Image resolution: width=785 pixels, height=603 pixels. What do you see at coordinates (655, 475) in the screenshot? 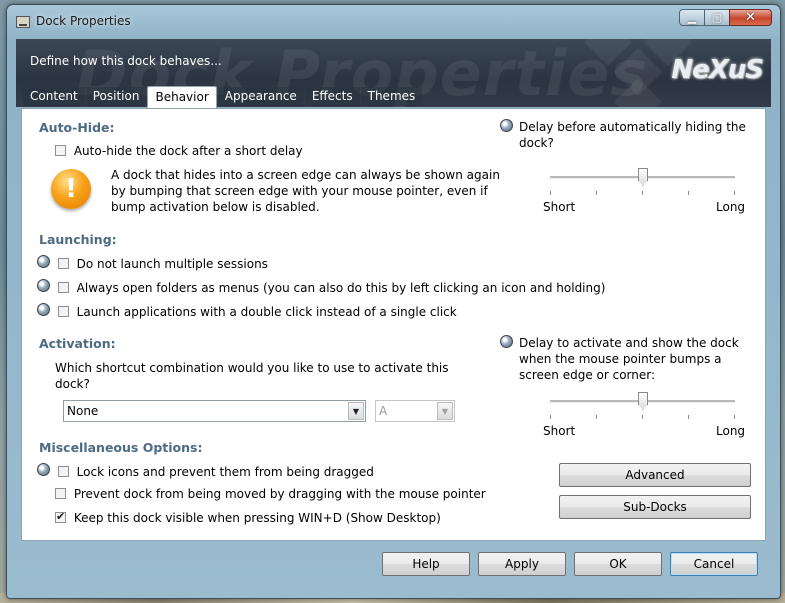
I see `advanced-button: Advanced` at bounding box center [655, 475].